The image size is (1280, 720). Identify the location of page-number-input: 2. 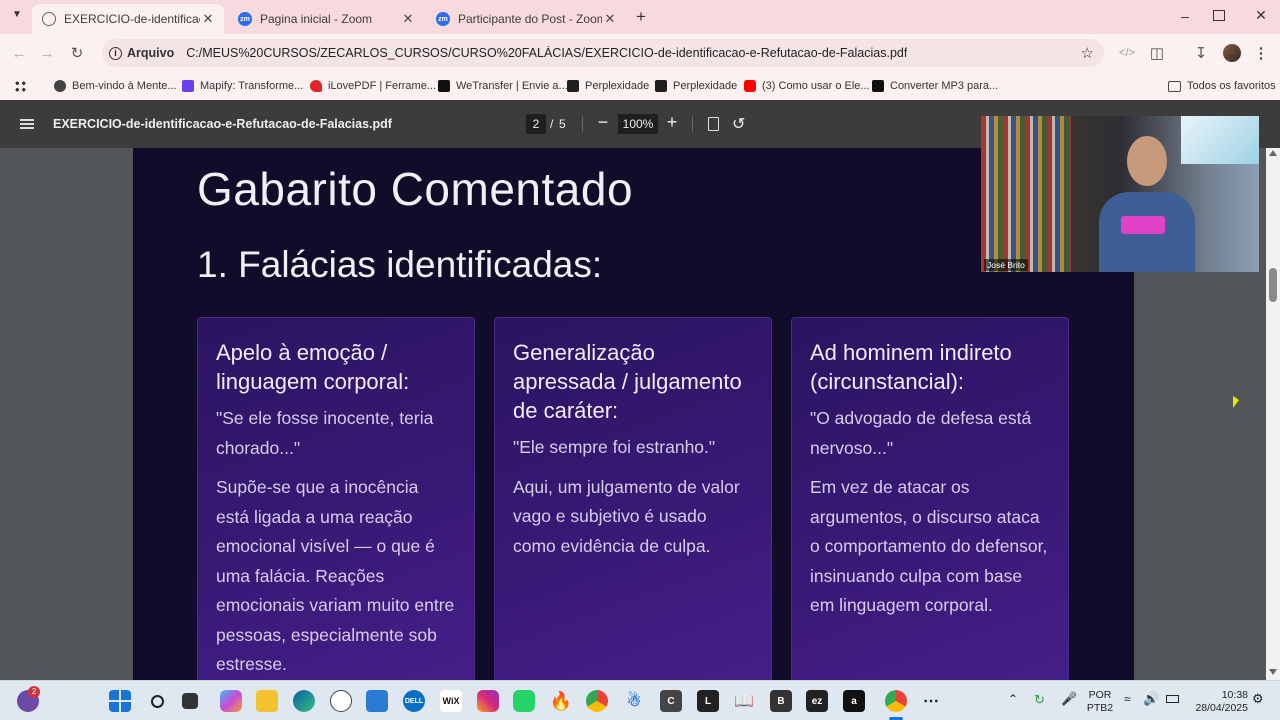
(536, 124).